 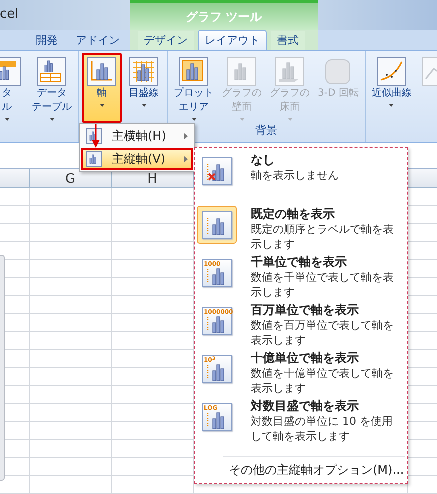 I want to click on ribbon-tab: 書式, so click(x=288, y=40).